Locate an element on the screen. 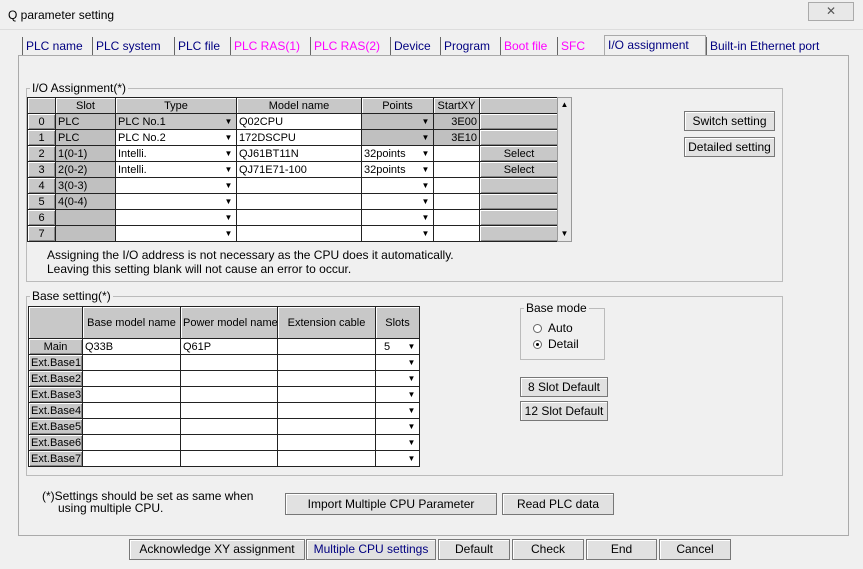 Image resolution: width=863 pixels, height=569 pixels. model-name-input: QJ71E71-100 is located at coordinates (299, 169).